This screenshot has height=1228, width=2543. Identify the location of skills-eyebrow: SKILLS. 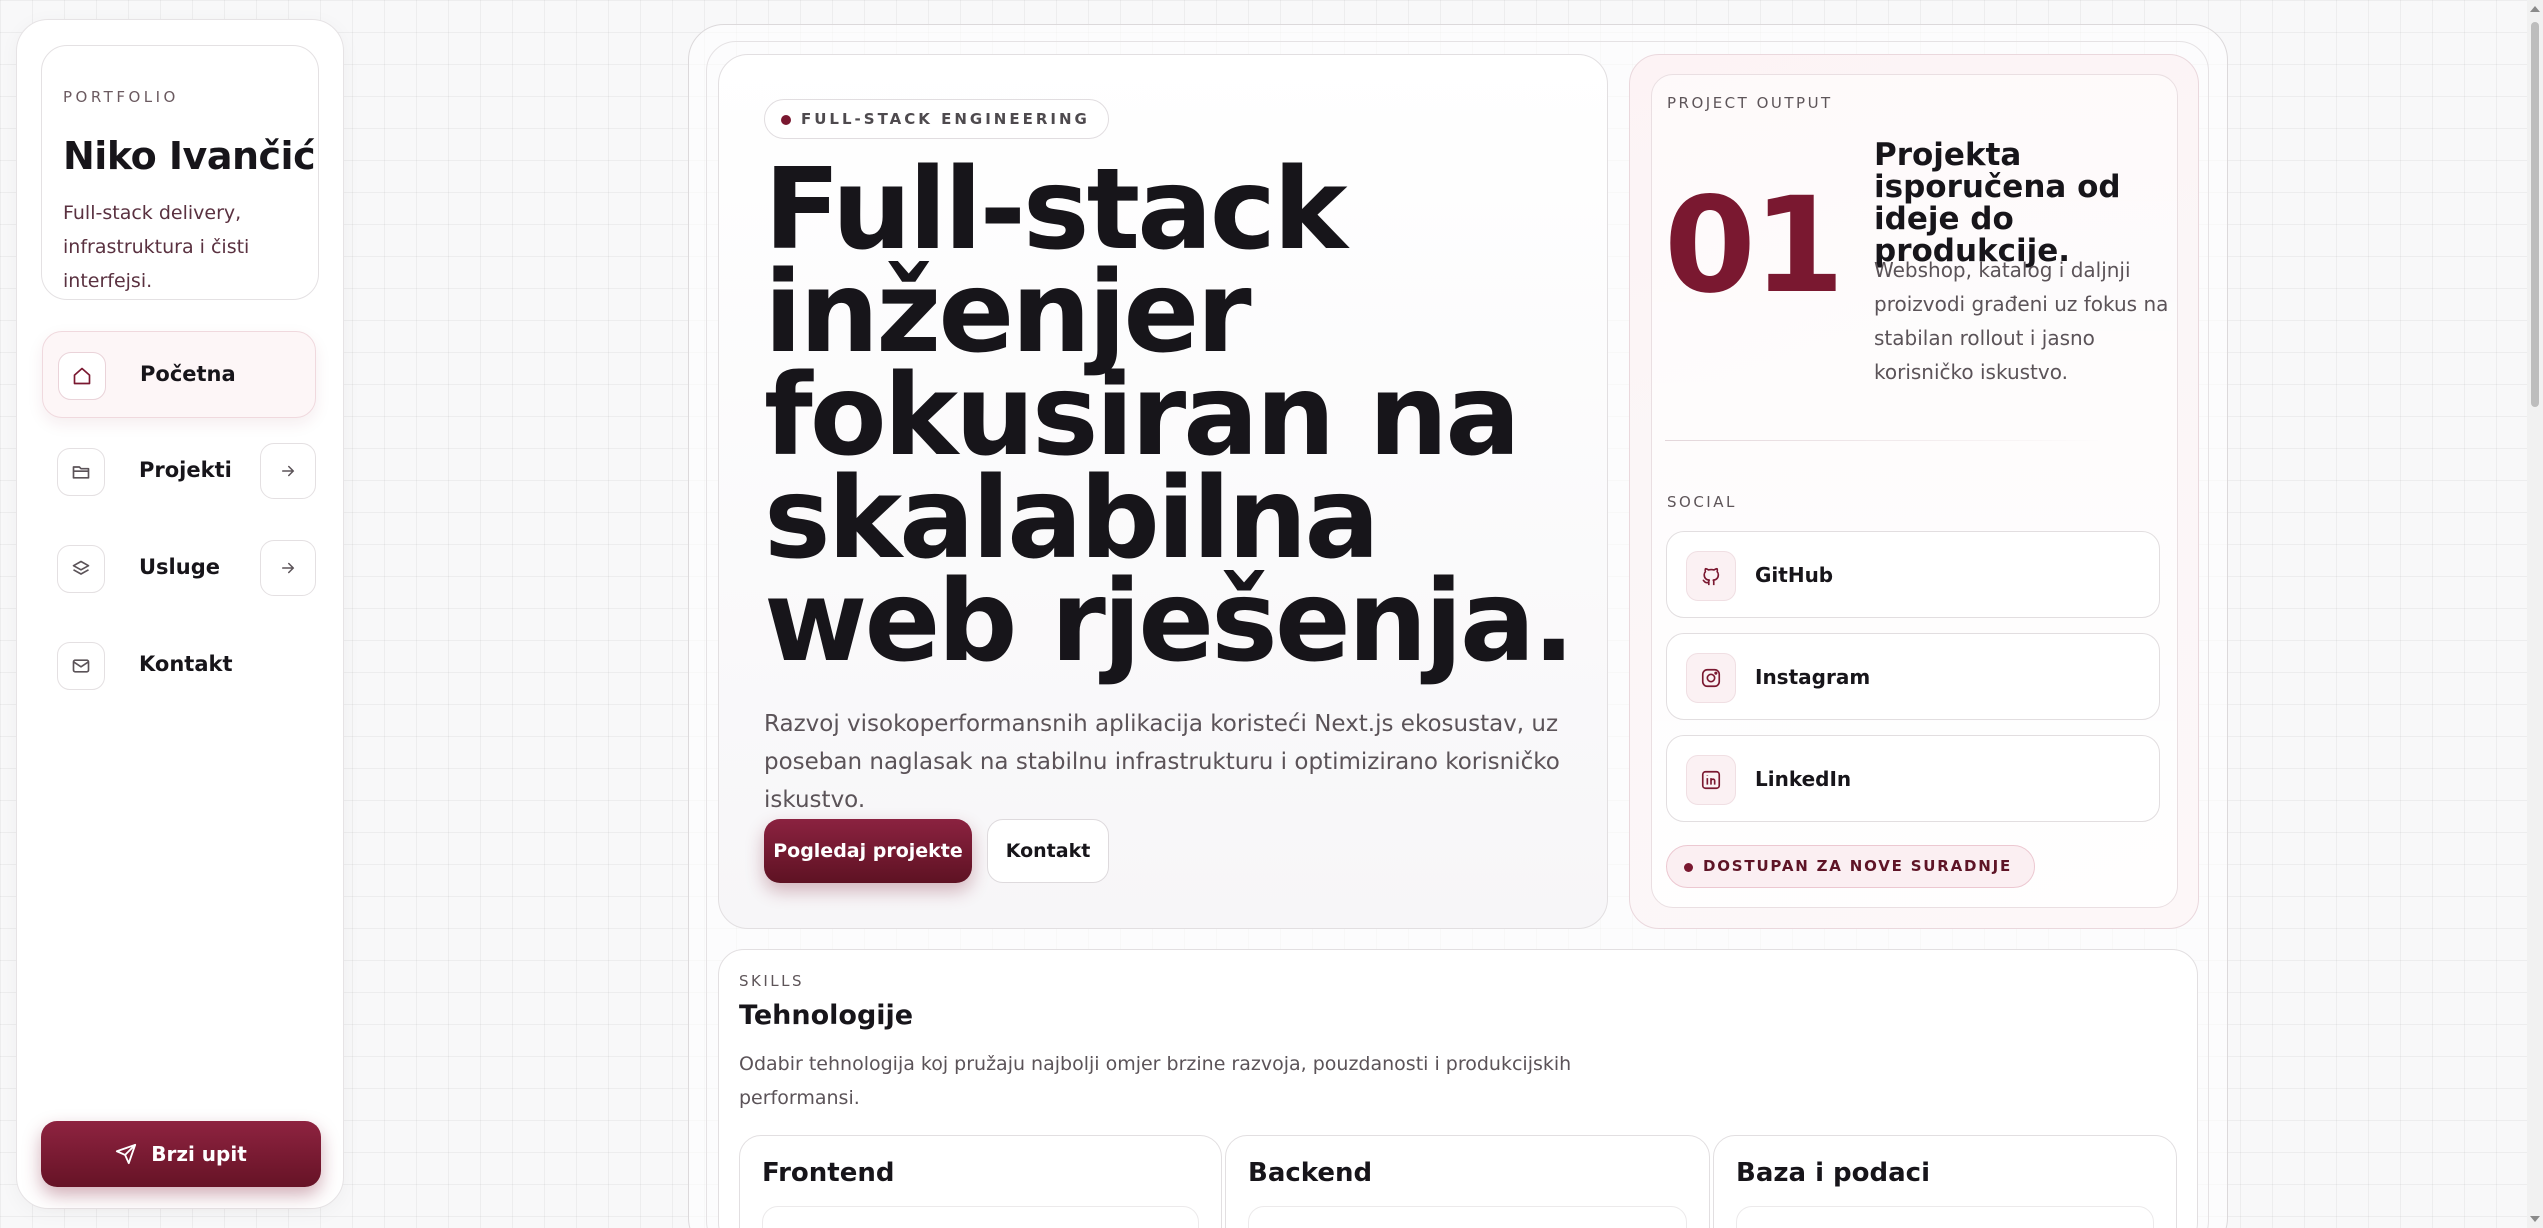
(772, 981).